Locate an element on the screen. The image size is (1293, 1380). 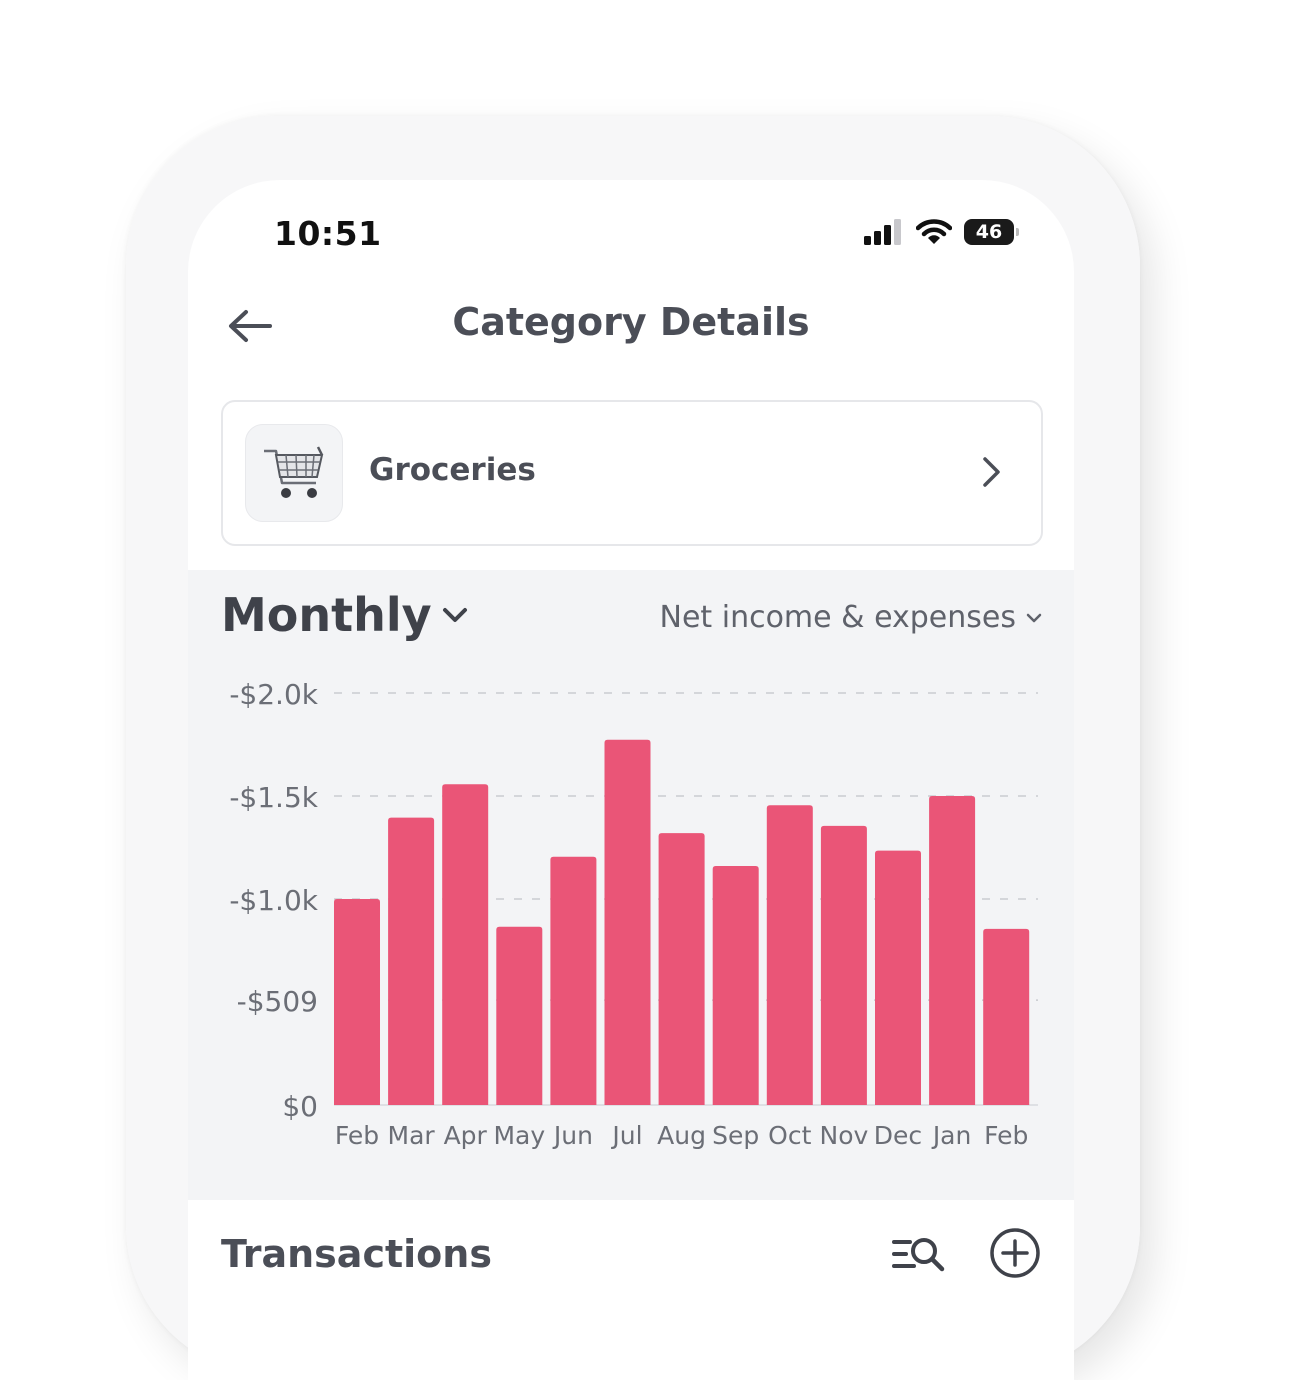
chevron-right-icon is located at coordinates (991, 472).